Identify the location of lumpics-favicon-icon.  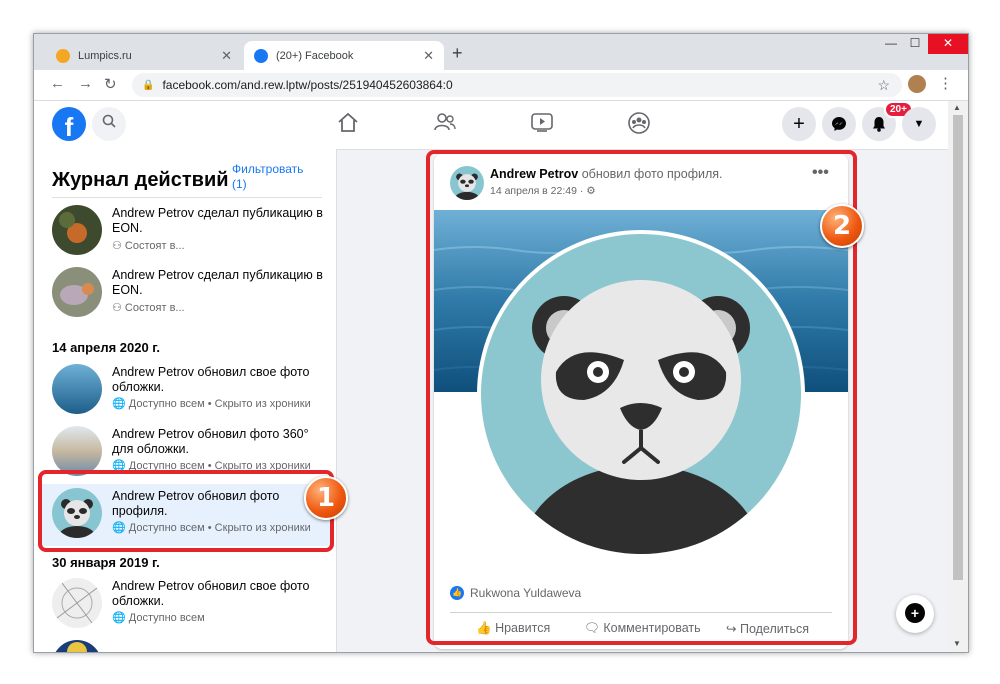
(63, 55).